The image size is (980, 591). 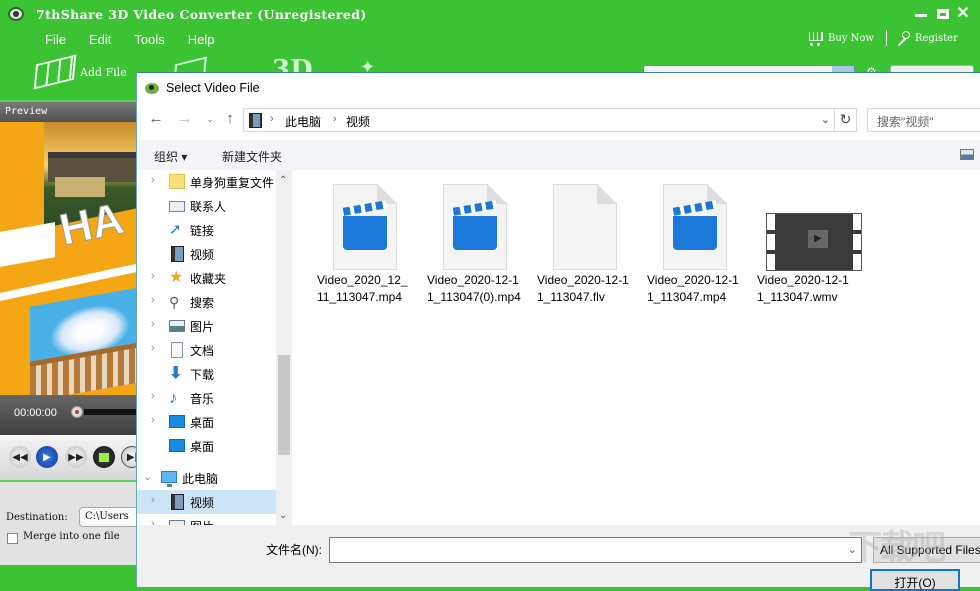 I want to click on filename-label: 文件名(N):, so click(x=294, y=550).